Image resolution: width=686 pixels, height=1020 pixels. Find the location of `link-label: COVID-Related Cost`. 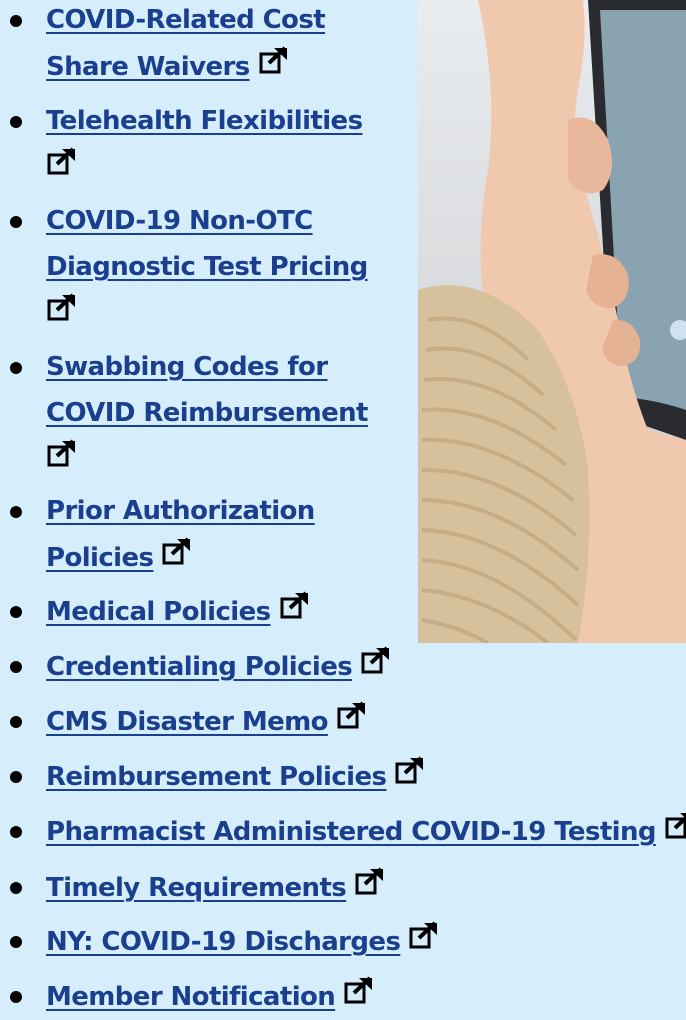

link-label: COVID-Related Cost is located at coordinates (186, 20).